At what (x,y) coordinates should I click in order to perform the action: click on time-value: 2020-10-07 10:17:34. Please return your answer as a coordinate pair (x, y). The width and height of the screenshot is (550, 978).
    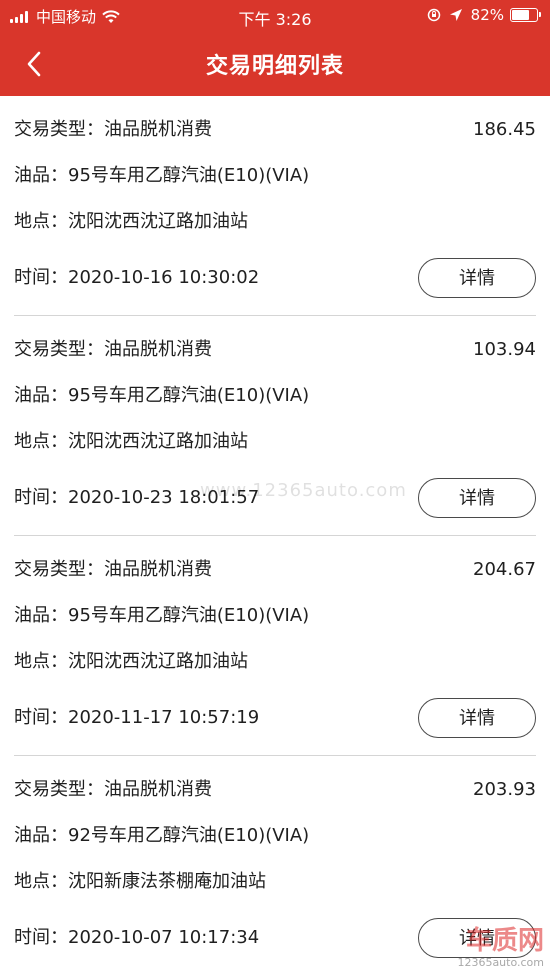
    Looking at the image, I should click on (164, 937).